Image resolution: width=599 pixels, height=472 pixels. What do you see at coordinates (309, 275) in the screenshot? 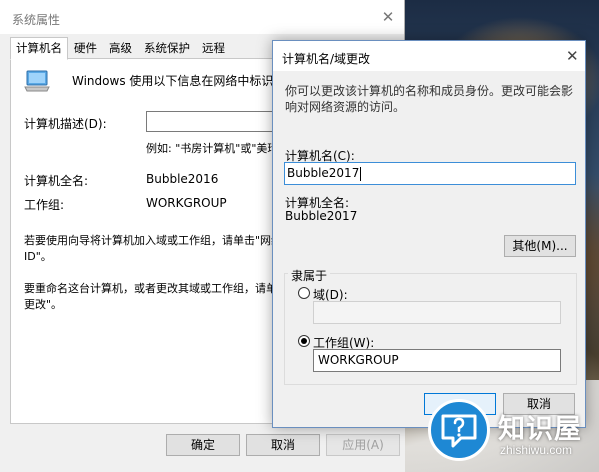
I see `member-of-label: 隶属于` at bounding box center [309, 275].